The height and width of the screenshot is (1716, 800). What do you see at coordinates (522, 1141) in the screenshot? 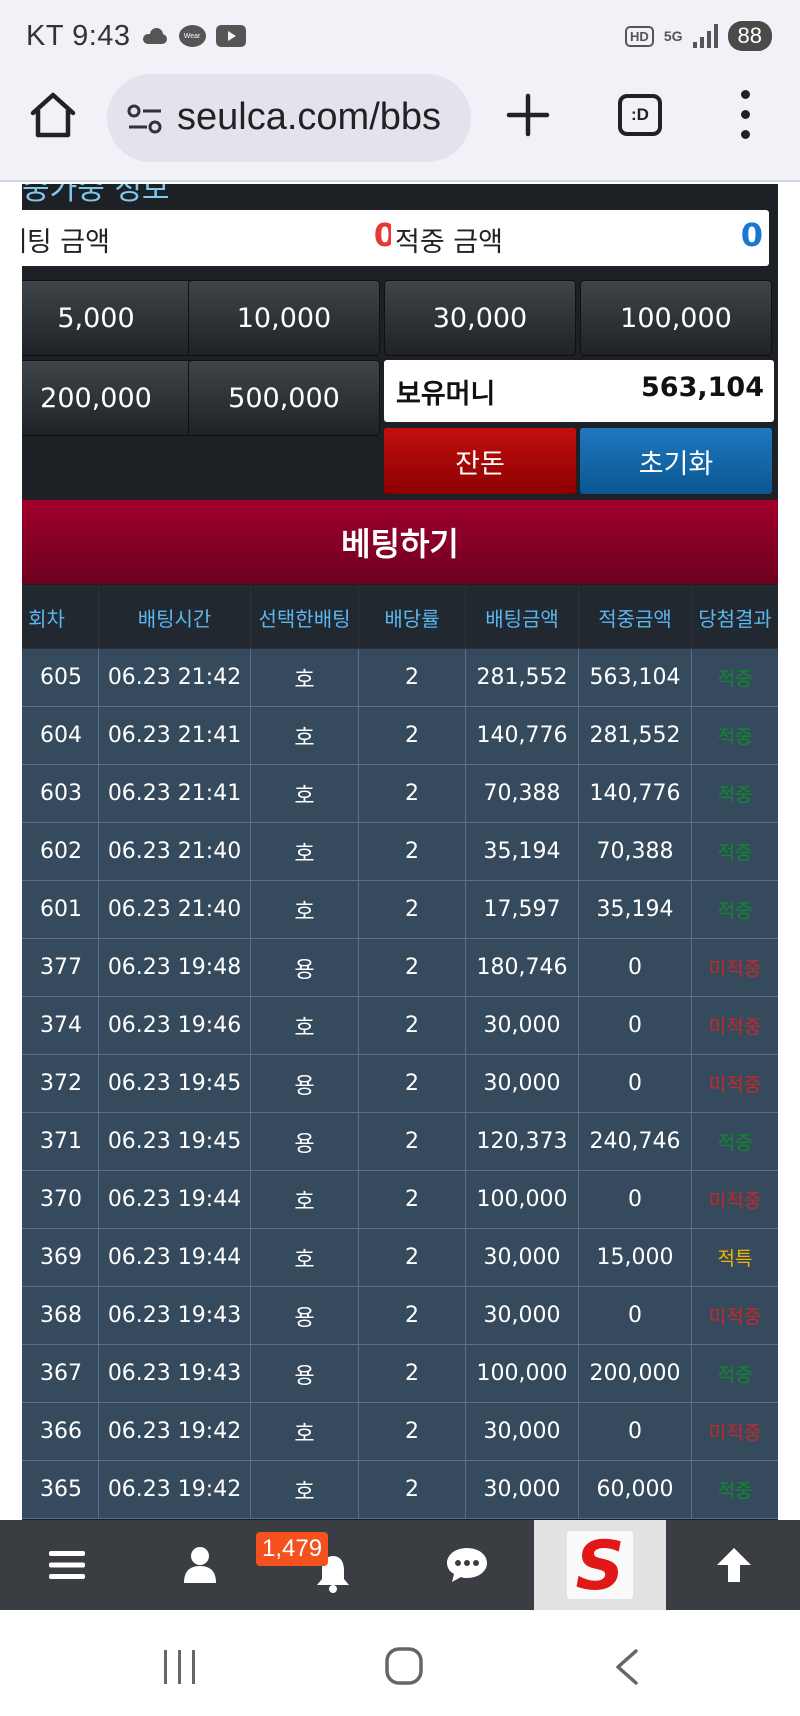
I see `bet-amount-cell: 120,373` at bounding box center [522, 1141].